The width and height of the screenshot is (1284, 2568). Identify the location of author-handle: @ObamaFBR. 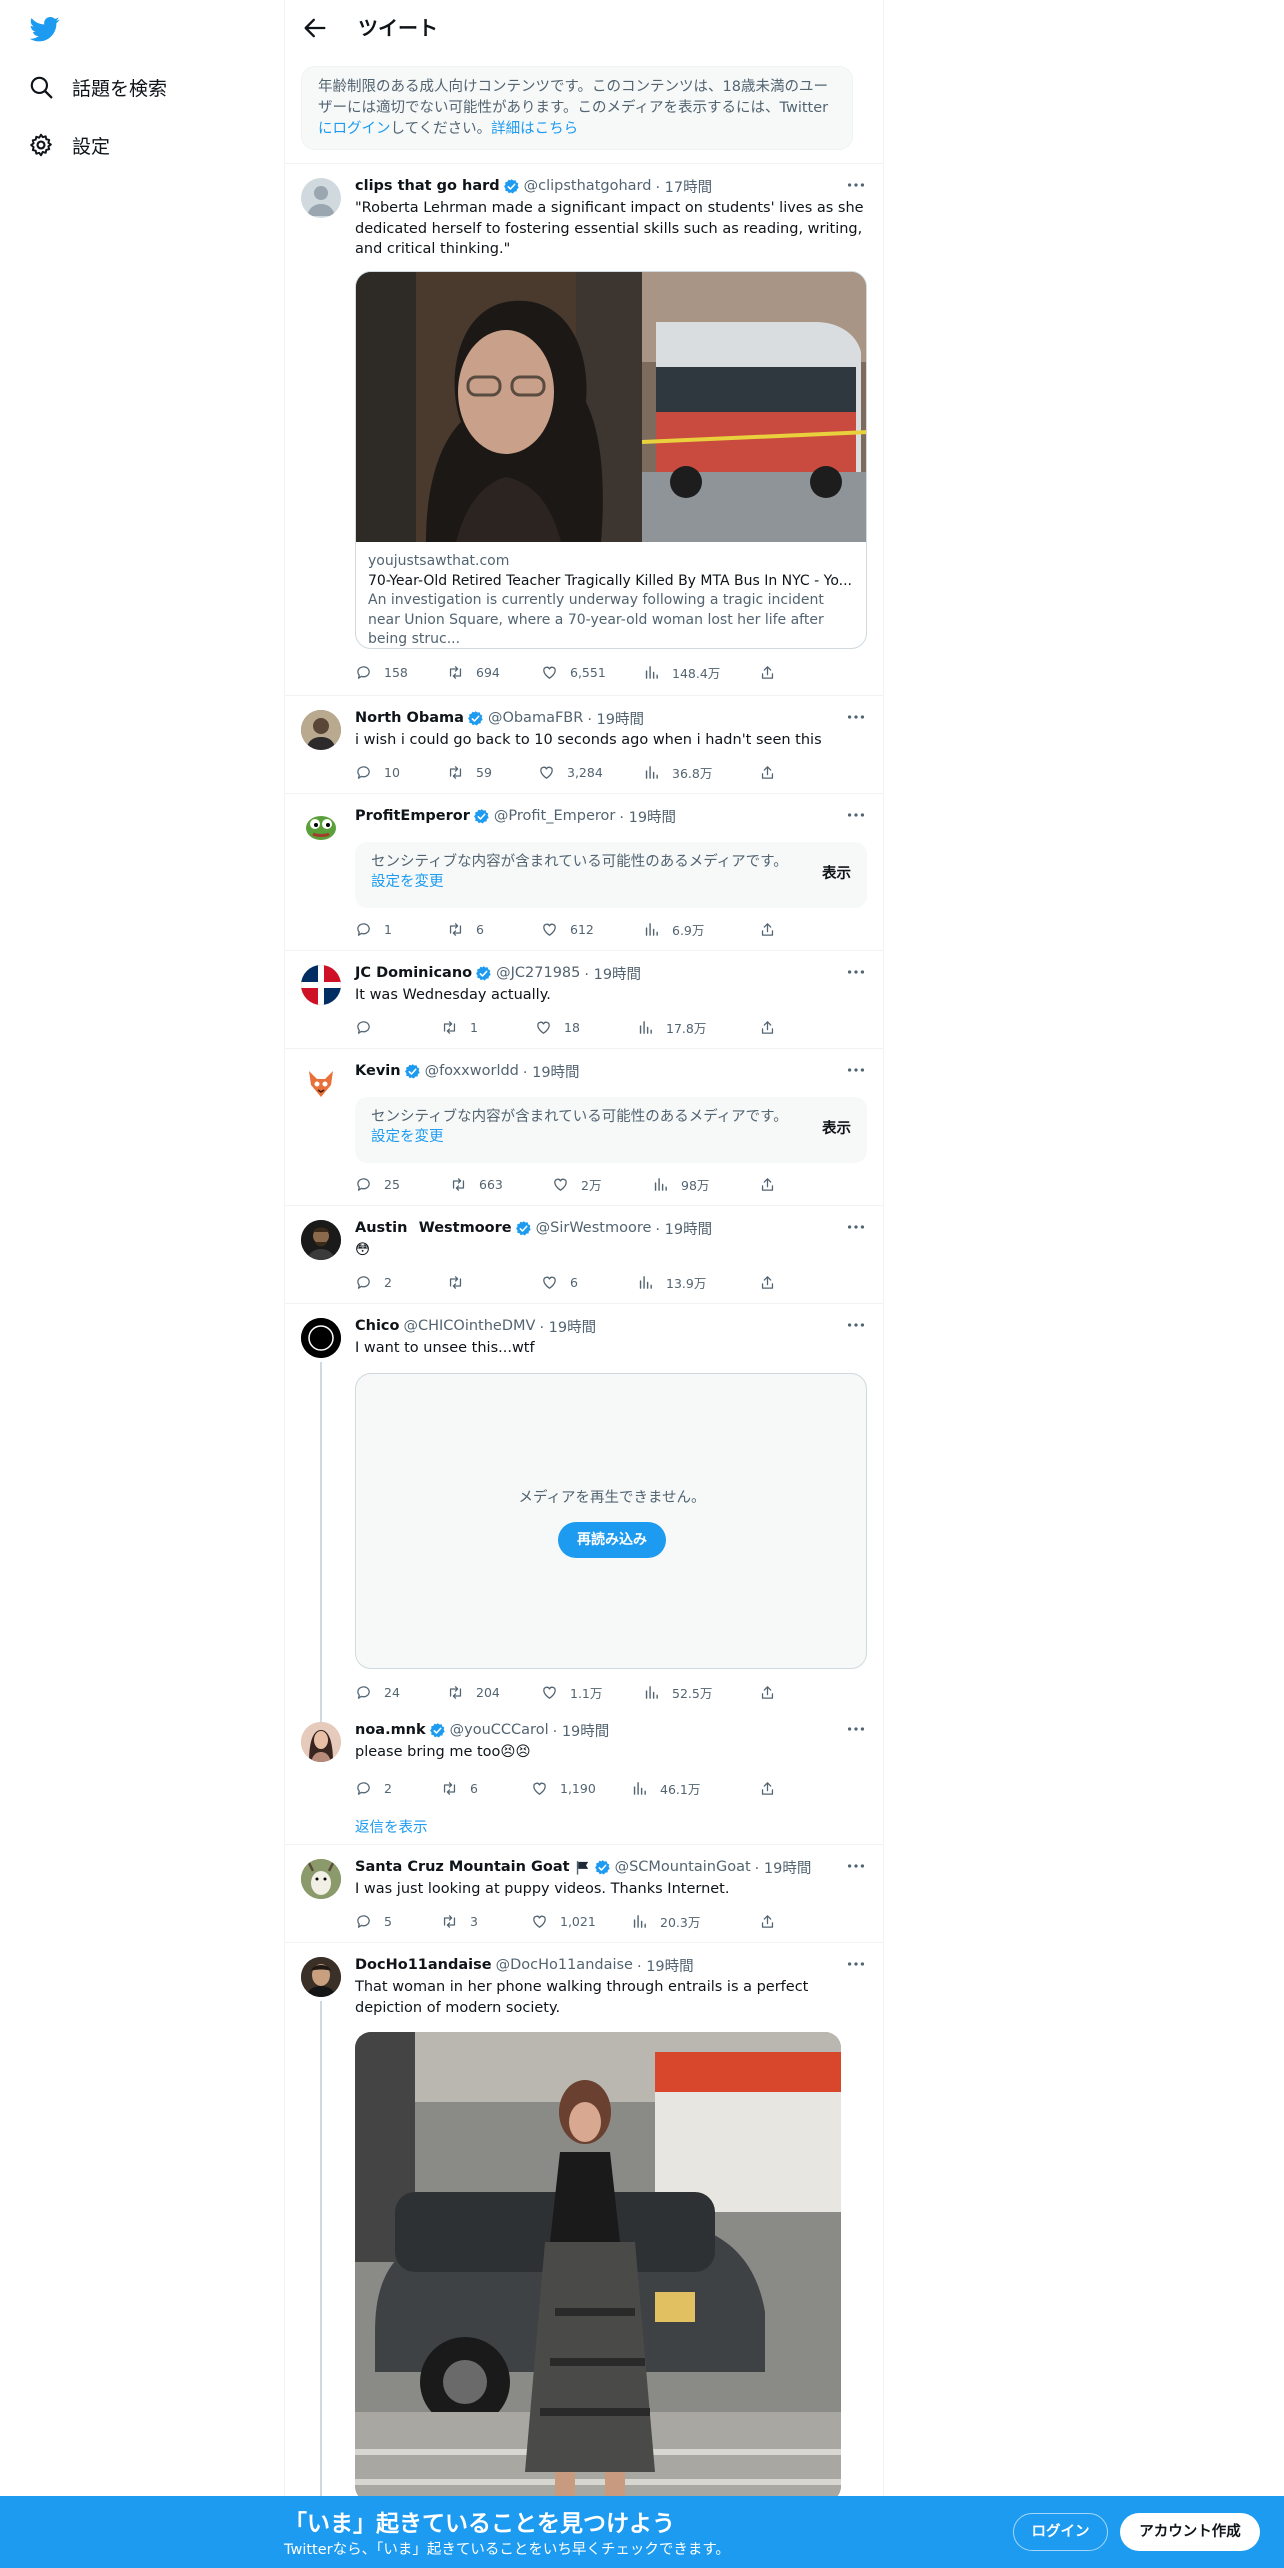
(535, 718).